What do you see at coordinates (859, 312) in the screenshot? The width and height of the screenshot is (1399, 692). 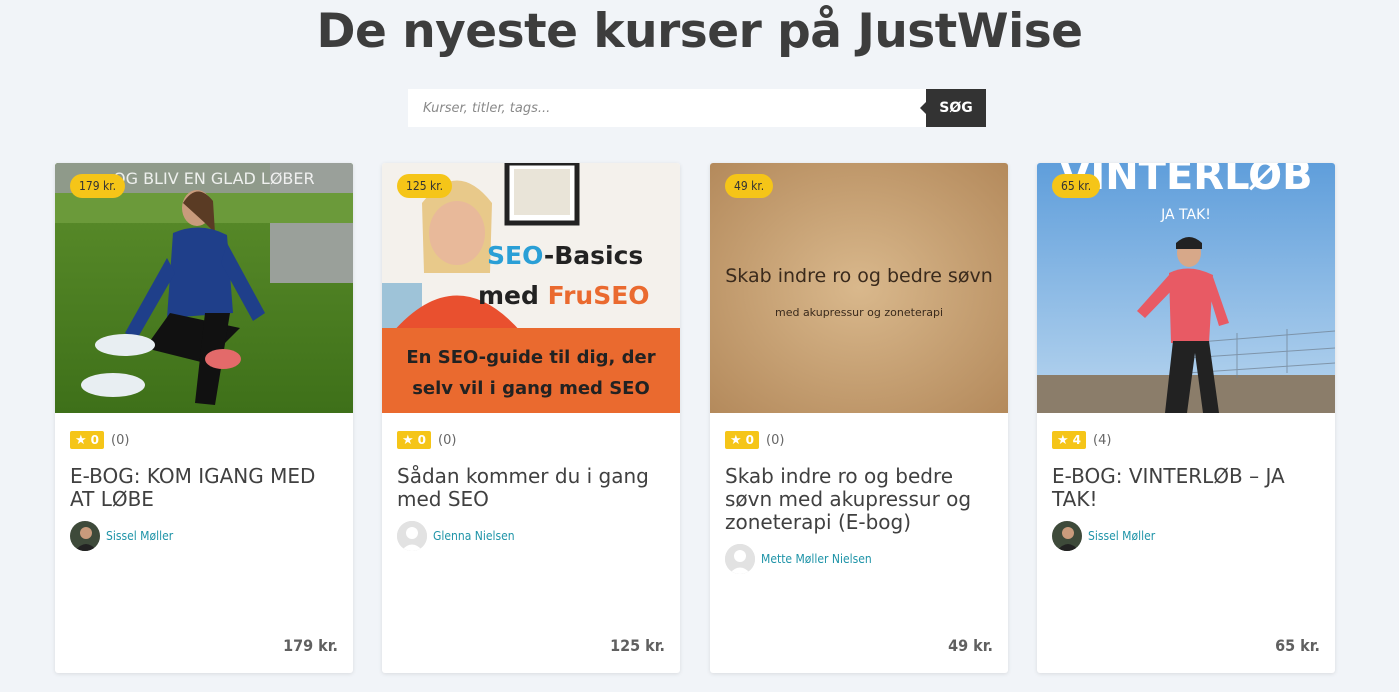 I see `image-subheadline: med akupressur og zoneterapi` at bounding box center [859, 312].